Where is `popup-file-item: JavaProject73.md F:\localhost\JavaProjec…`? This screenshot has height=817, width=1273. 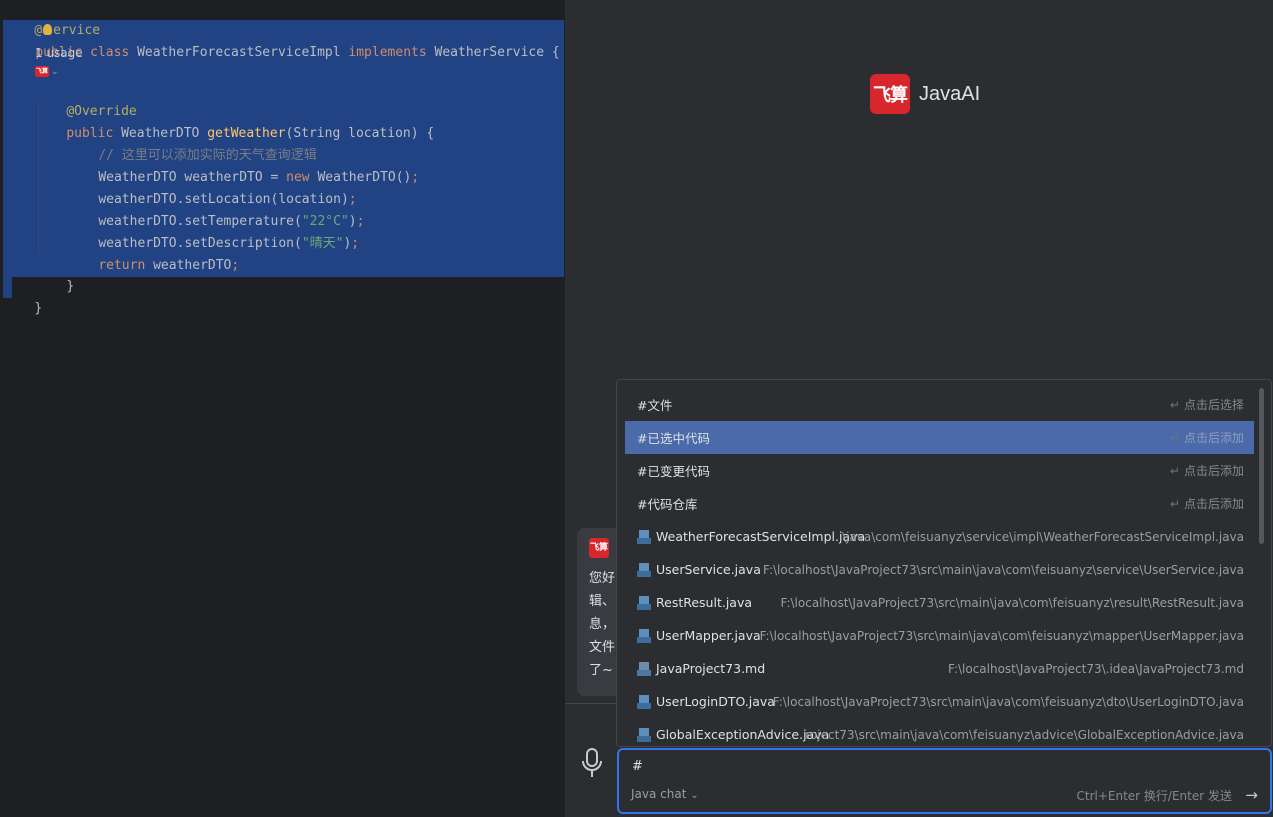
popup-file-item: JavaProject73.md F:\localhost\JavaProjec… is located at coordinates (939, 668).